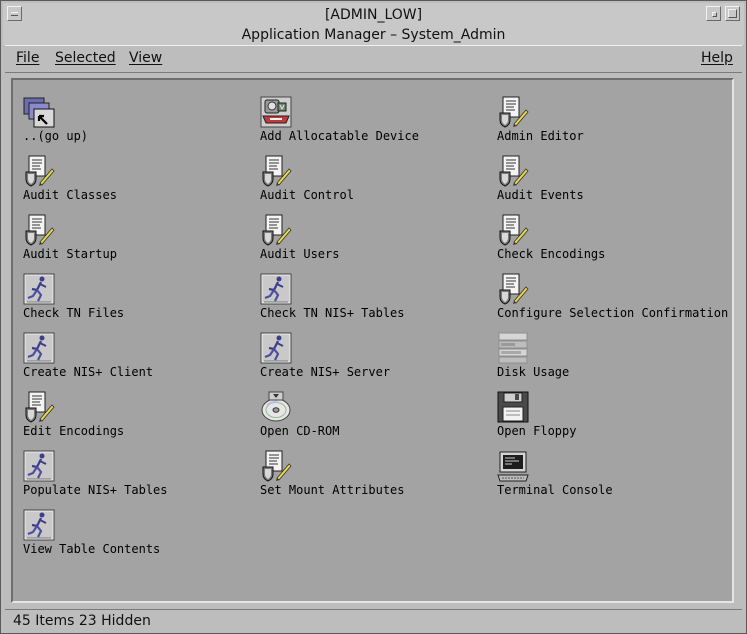 This screenshot has height=634, width=747. I want to click on device-icon, so click(276, 112).